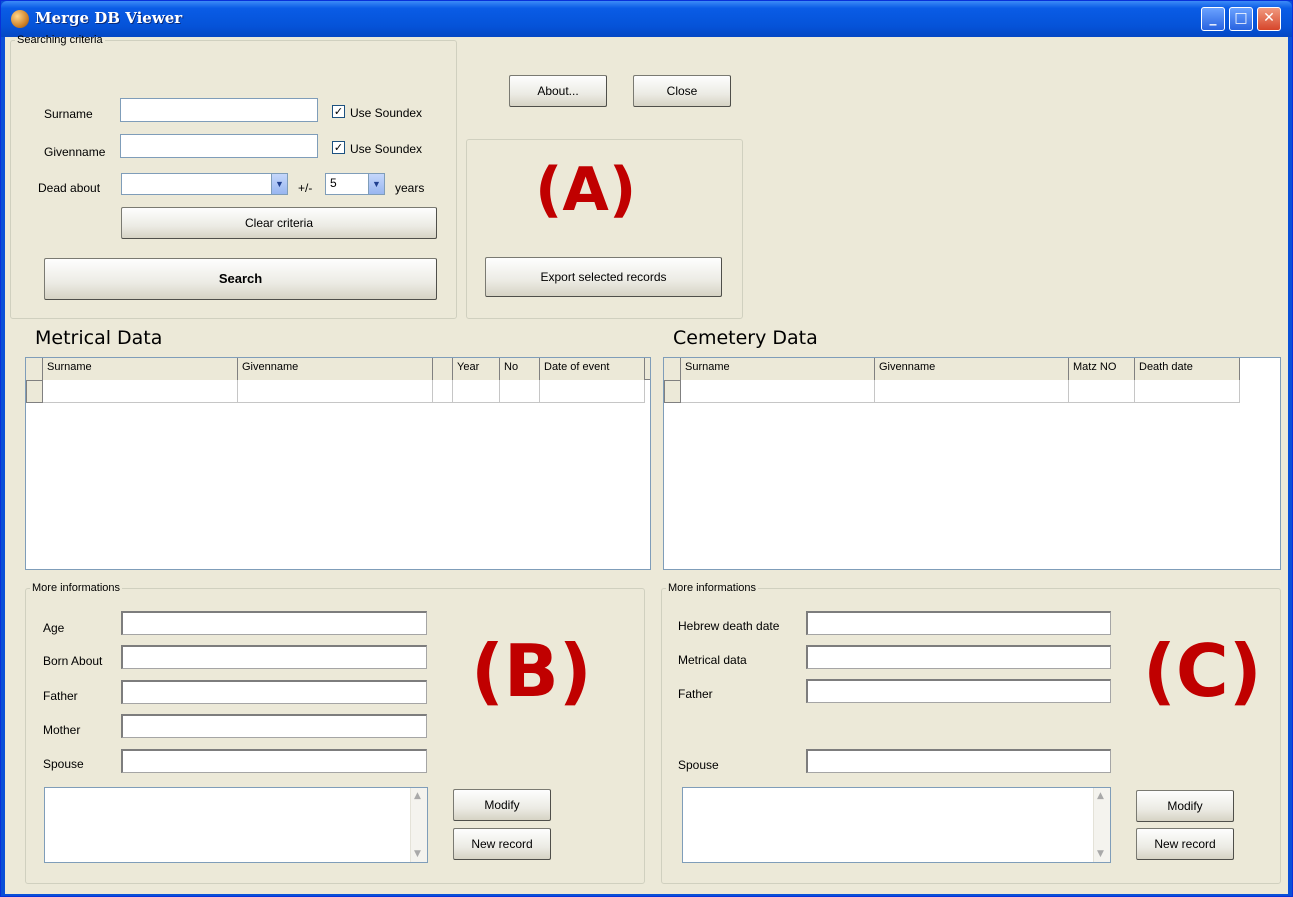 The image size is (1293, 897). What do you see at coordinates (34, 391) in the screenshot?
I see `metrical-row-selector` at bounding box center [34, 391].